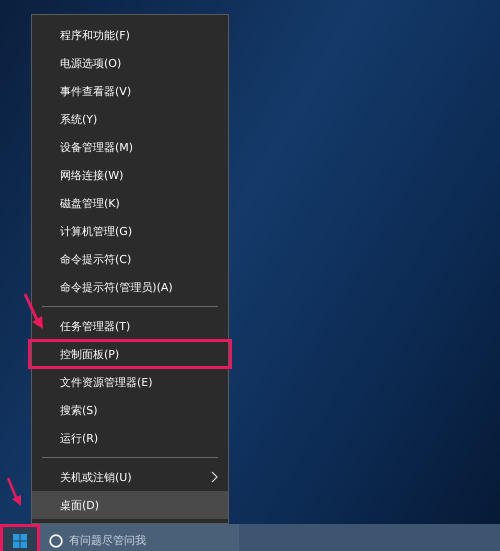 The width and height of the screenshot is (500, 551). Describe the element at coordinates (130, 91) in the screenshot. I see `menu-item: 事件查看器(V)` at that location.